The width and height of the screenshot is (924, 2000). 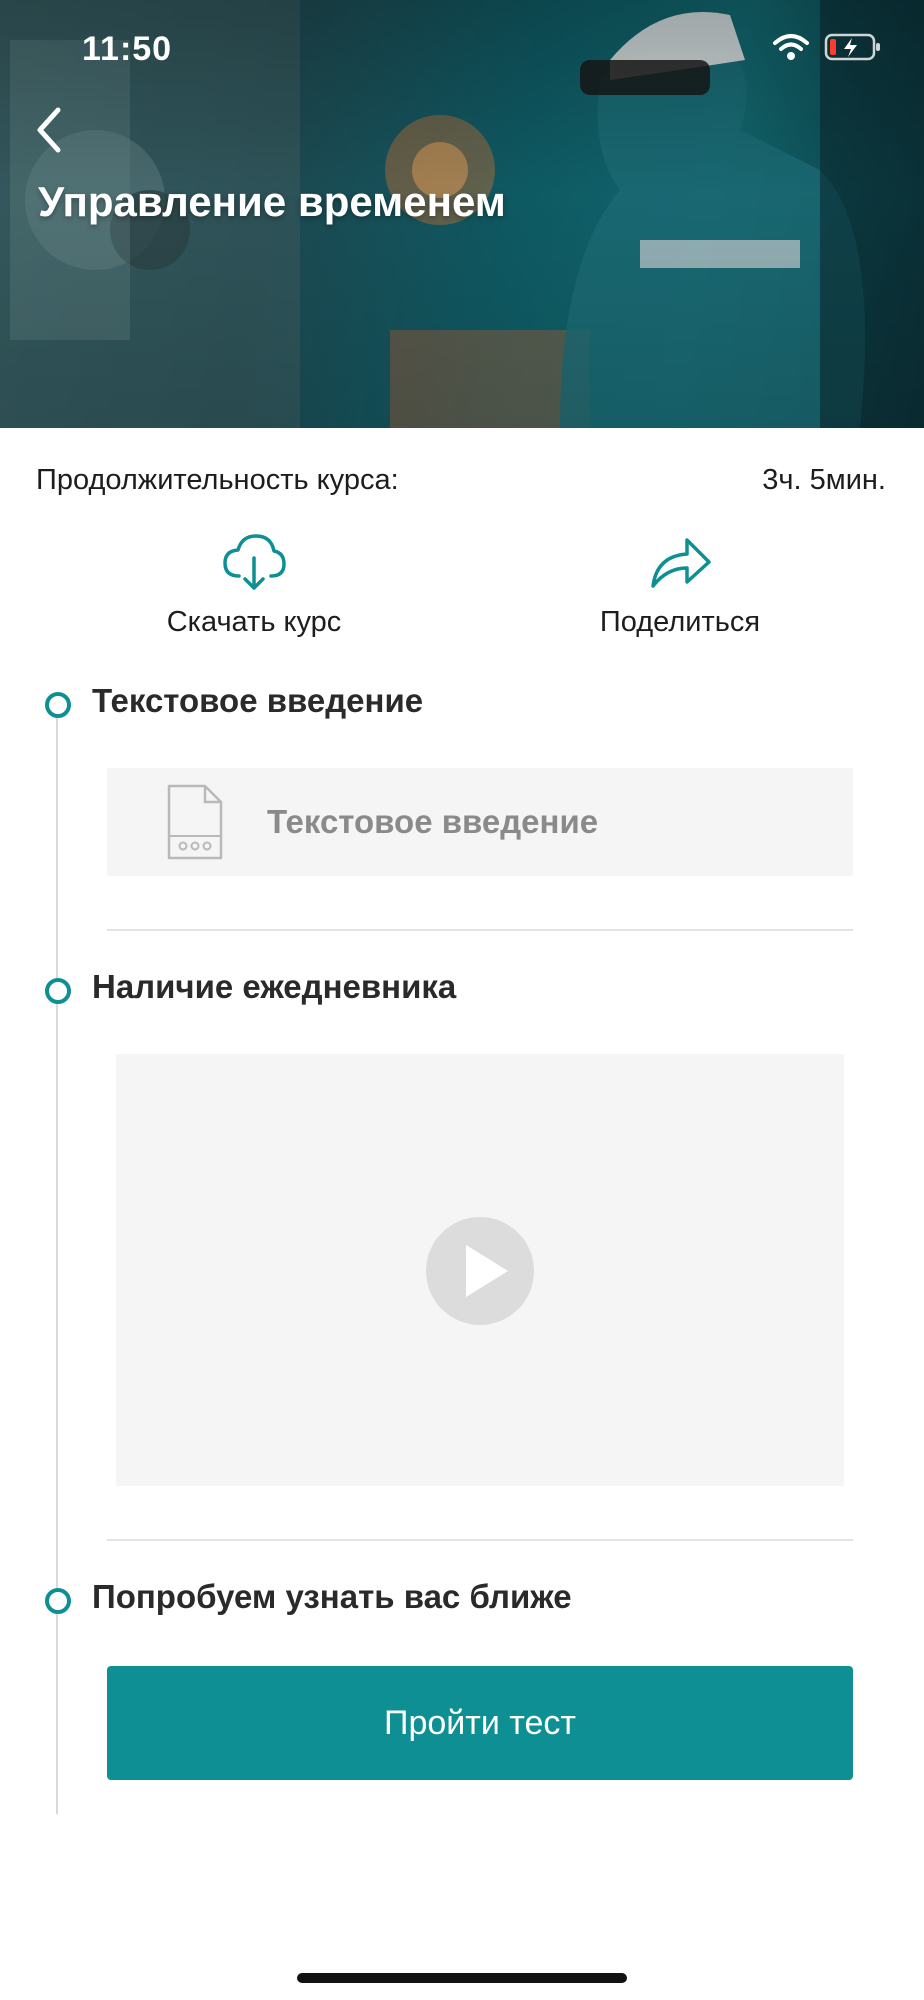 What do you see at coordinates (274, 986) in the screenshot?
I see `section-title: Наличие ежедневника` at bounding box center [274, 986].